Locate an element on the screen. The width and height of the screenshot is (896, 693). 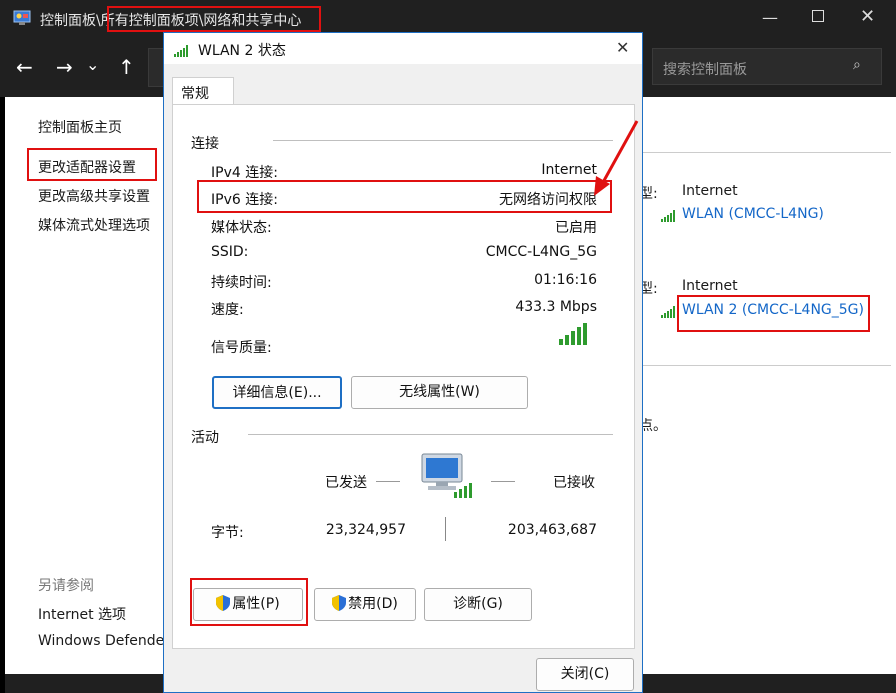
speed-label: 速度: is located at coordinates (227, 310).